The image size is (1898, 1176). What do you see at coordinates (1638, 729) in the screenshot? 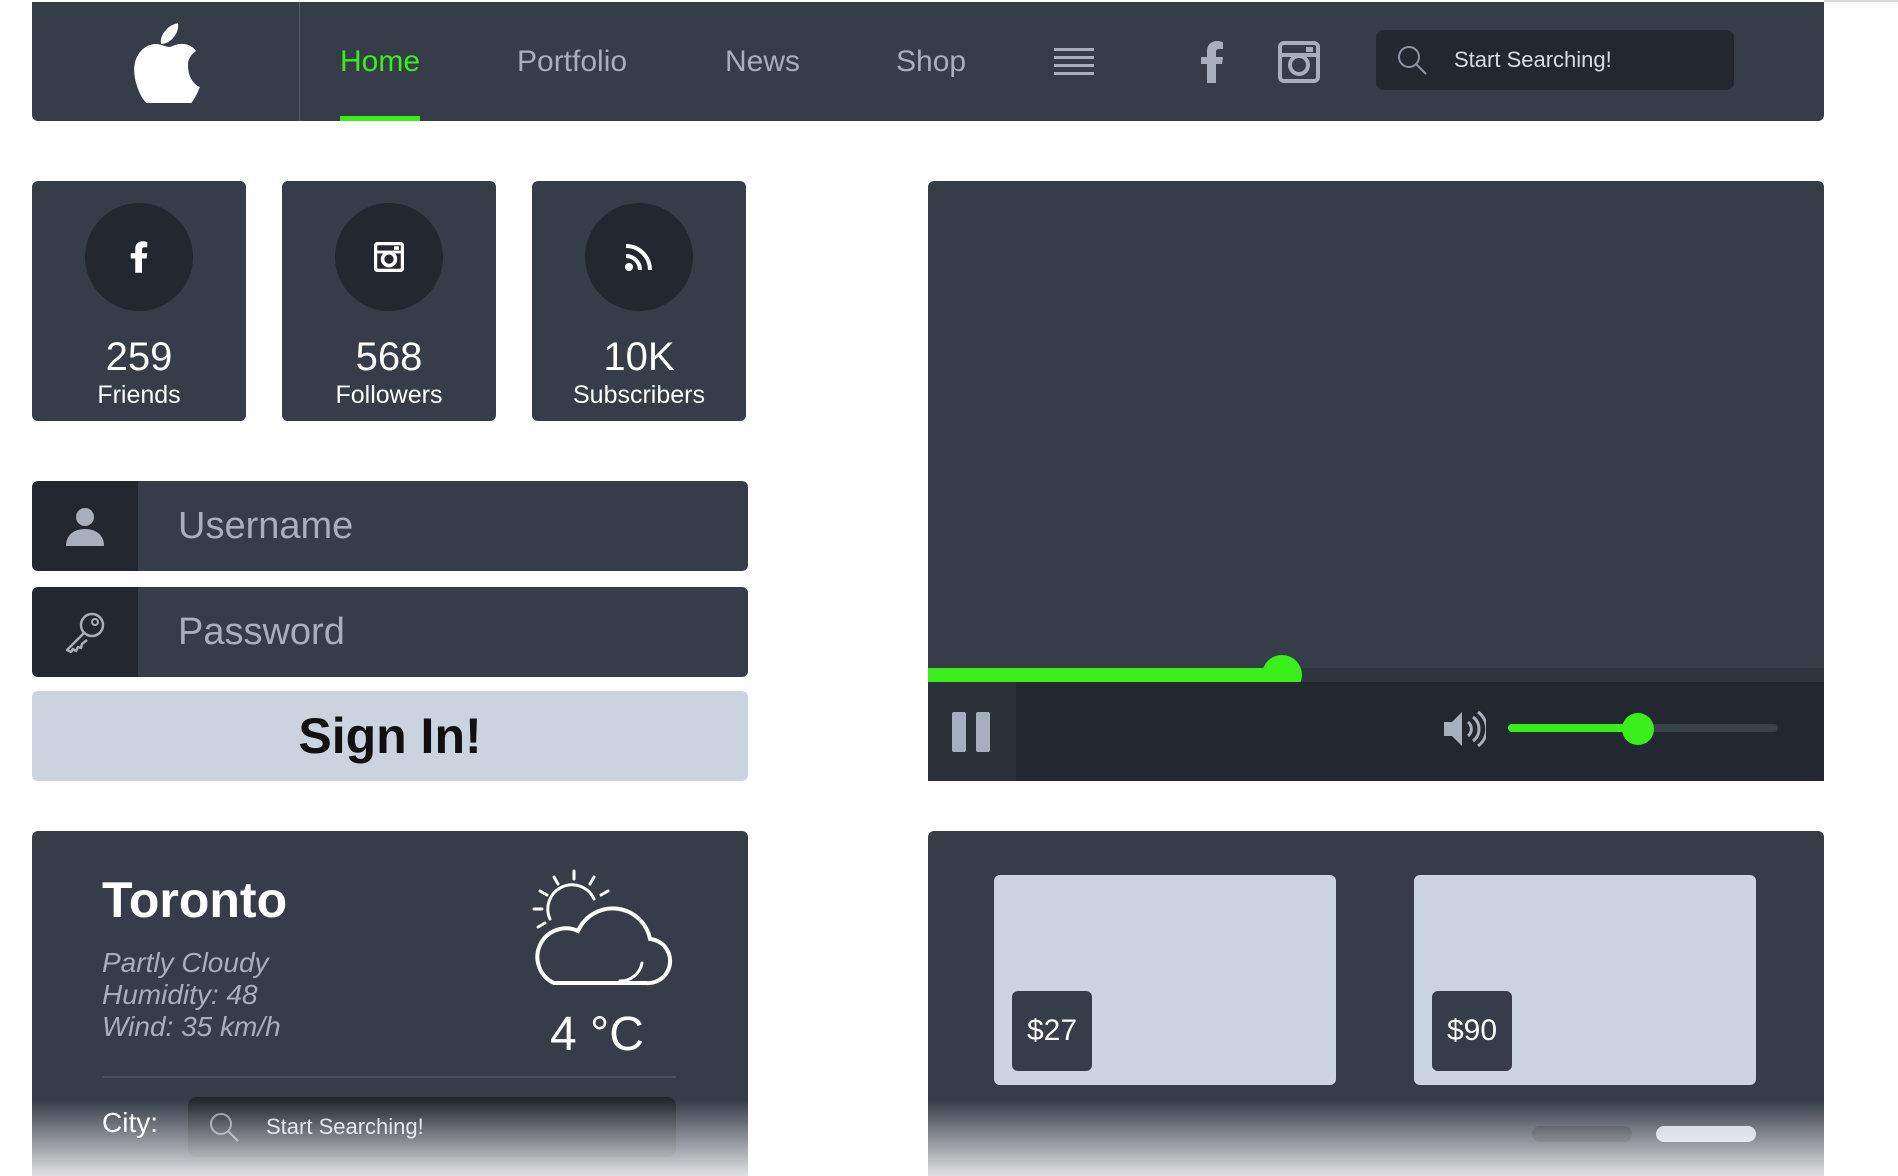
I see `volume-slider-handle` at bounding box center [1638, 729].